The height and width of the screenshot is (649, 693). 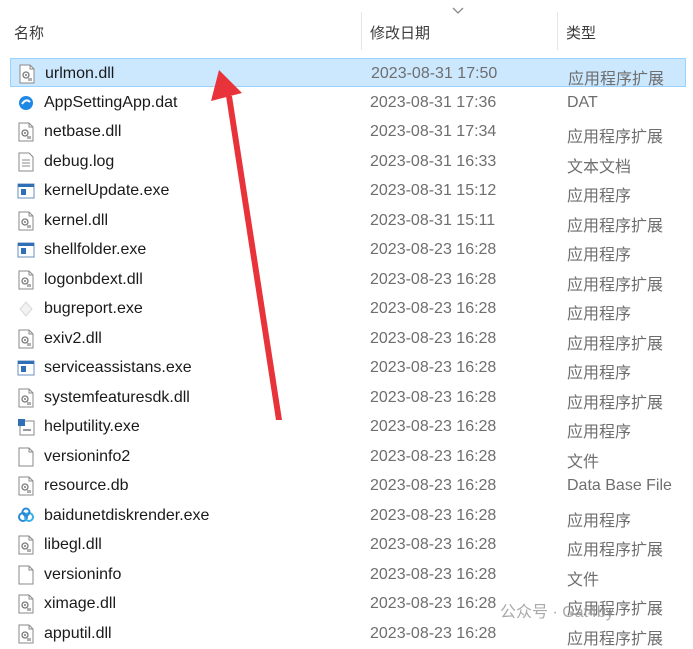 What do you see at coordinates (83, 574) in the screenshot?
I see `file-name: versioninfo` at bounding box center [83, 574].